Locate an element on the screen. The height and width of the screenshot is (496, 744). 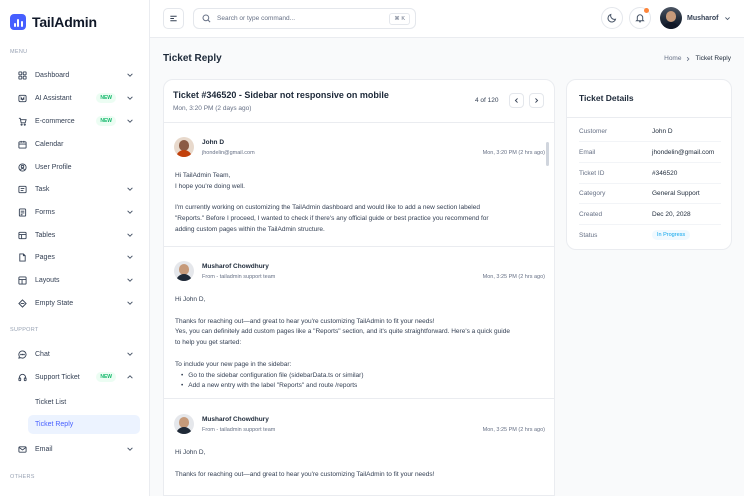
logo: TailAdmin is located at coordinates (53, 22).